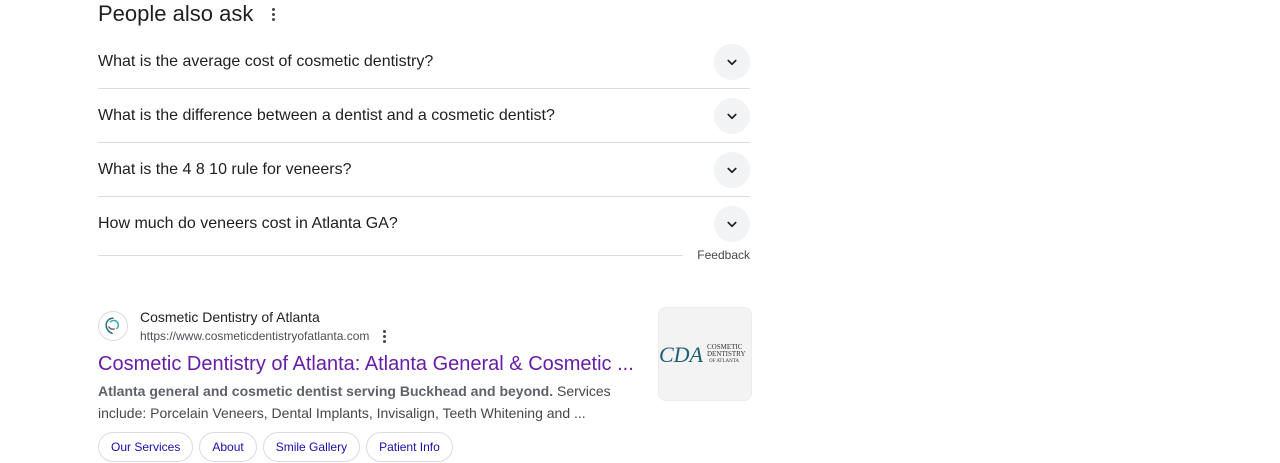 The image size is (1280, 463). Describe the element at coordinates (391, 255) in the screenshot. I see `divider` at that location.